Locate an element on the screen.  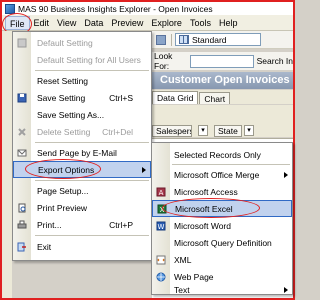
menu-data: Data is located at coordinates (93, 23).